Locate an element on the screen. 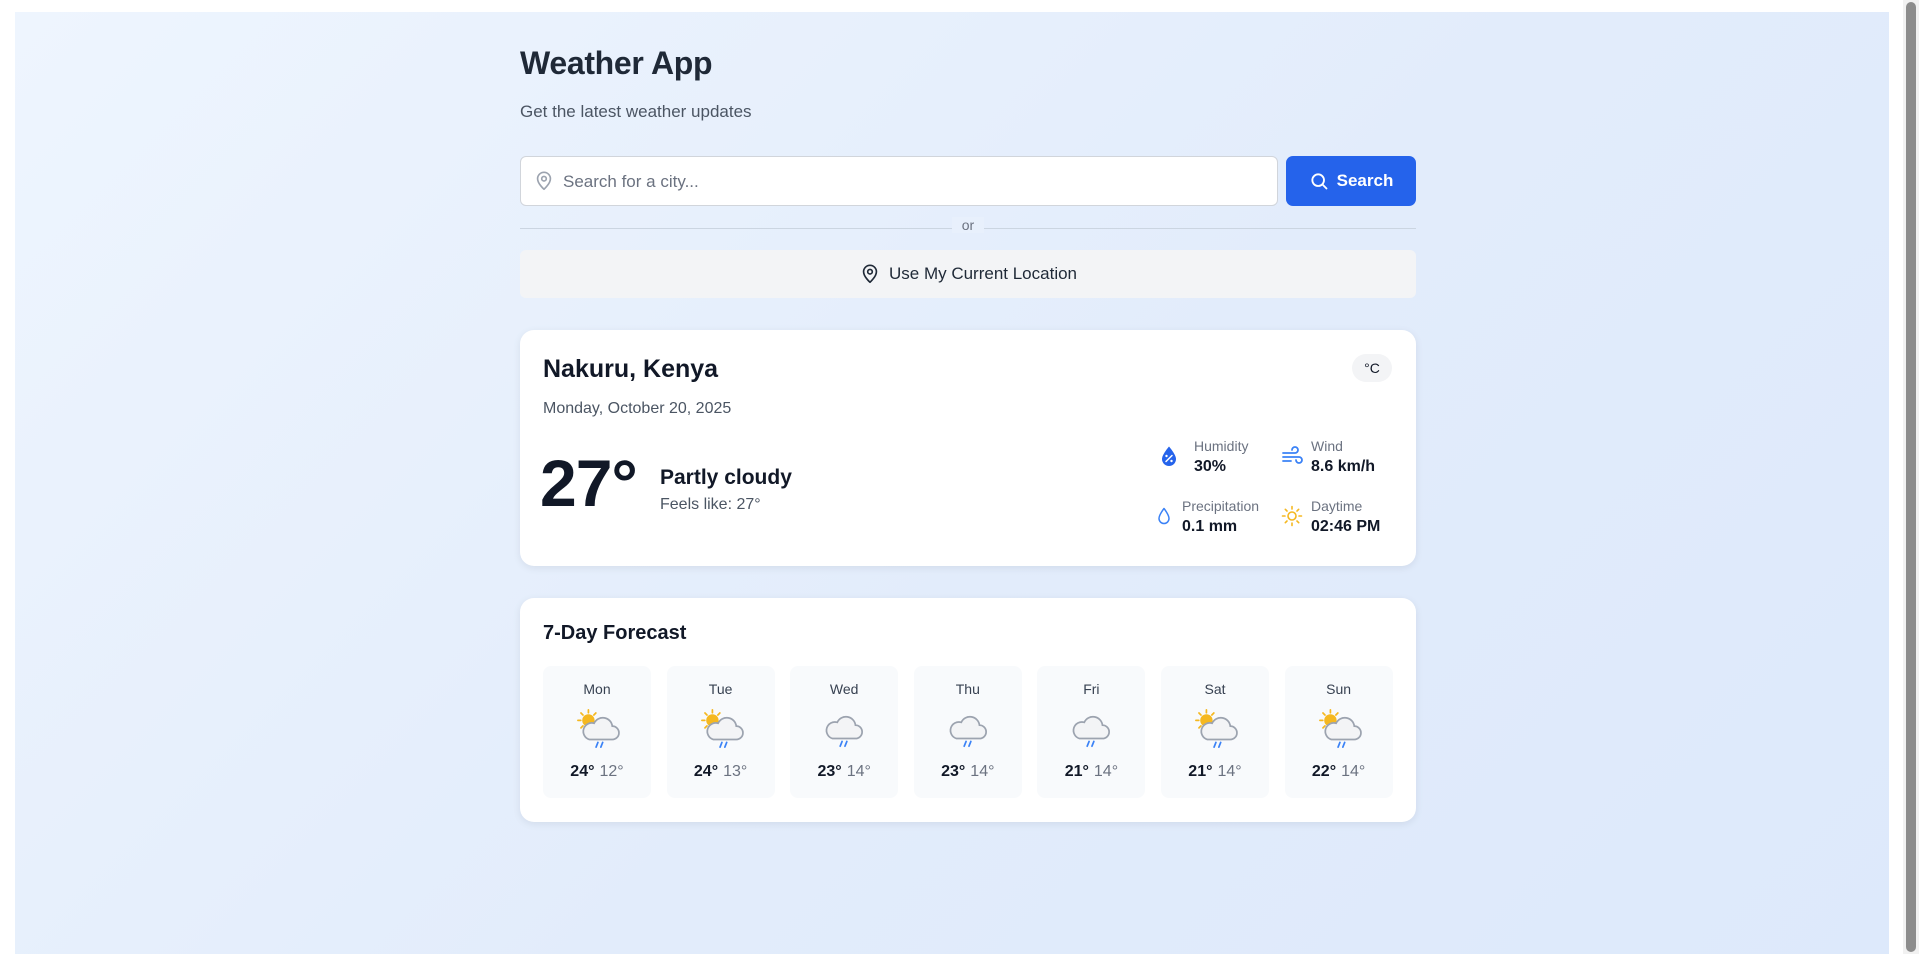 Image resolution: width=1919 pixels, height=954 pixels. scrollbar is located at coordinates (1911, 477).